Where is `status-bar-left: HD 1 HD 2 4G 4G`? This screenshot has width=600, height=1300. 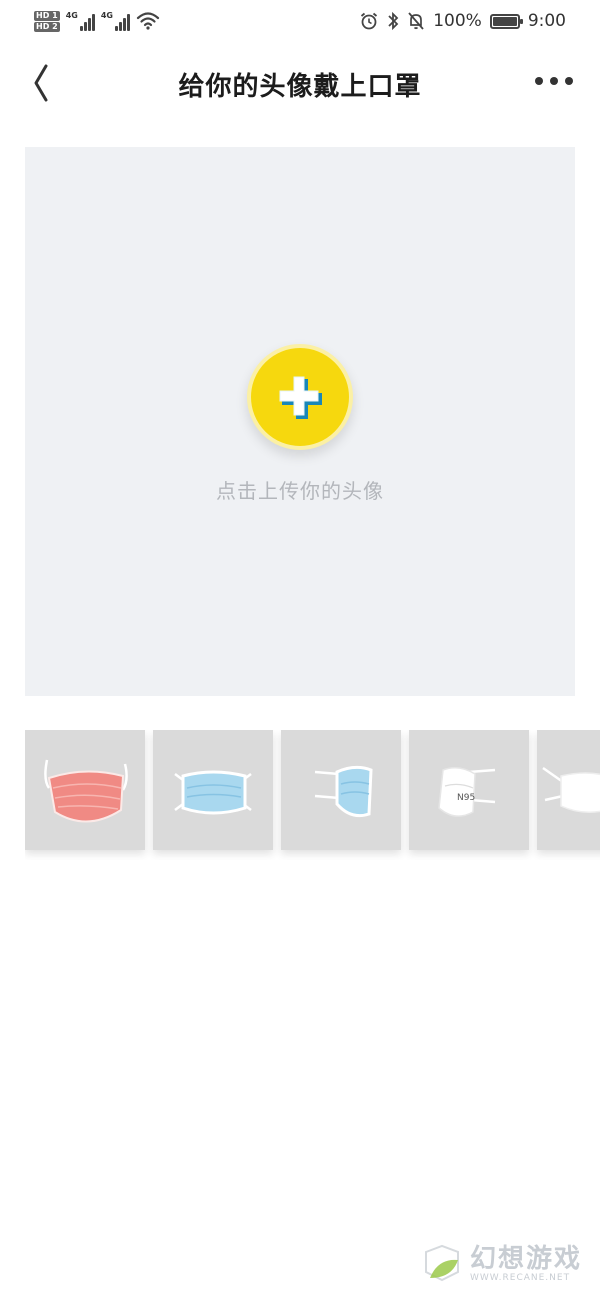 status-bar-left: HD 1 HD 2 4G 4G is located at coordinates (97, 21).